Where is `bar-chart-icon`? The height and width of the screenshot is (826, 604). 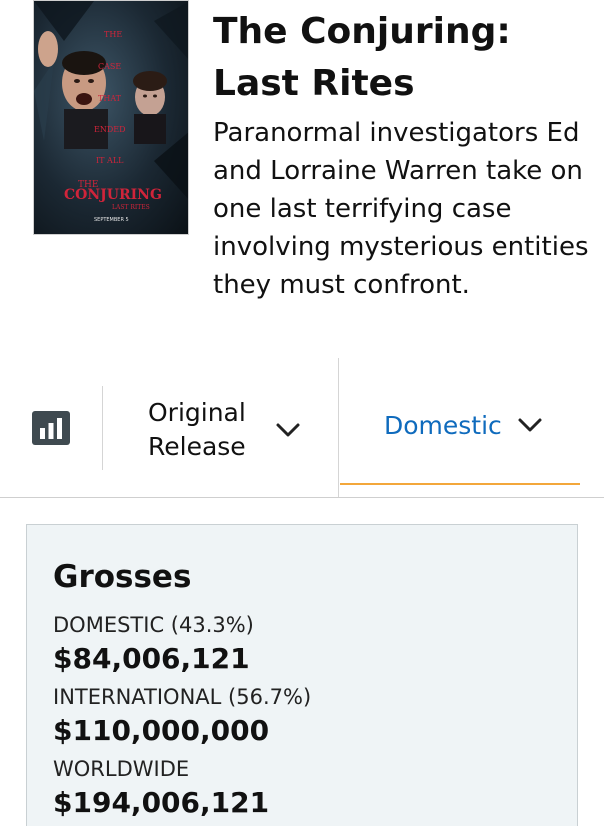 bar-chart-icon is located at coordinates (51, 428).